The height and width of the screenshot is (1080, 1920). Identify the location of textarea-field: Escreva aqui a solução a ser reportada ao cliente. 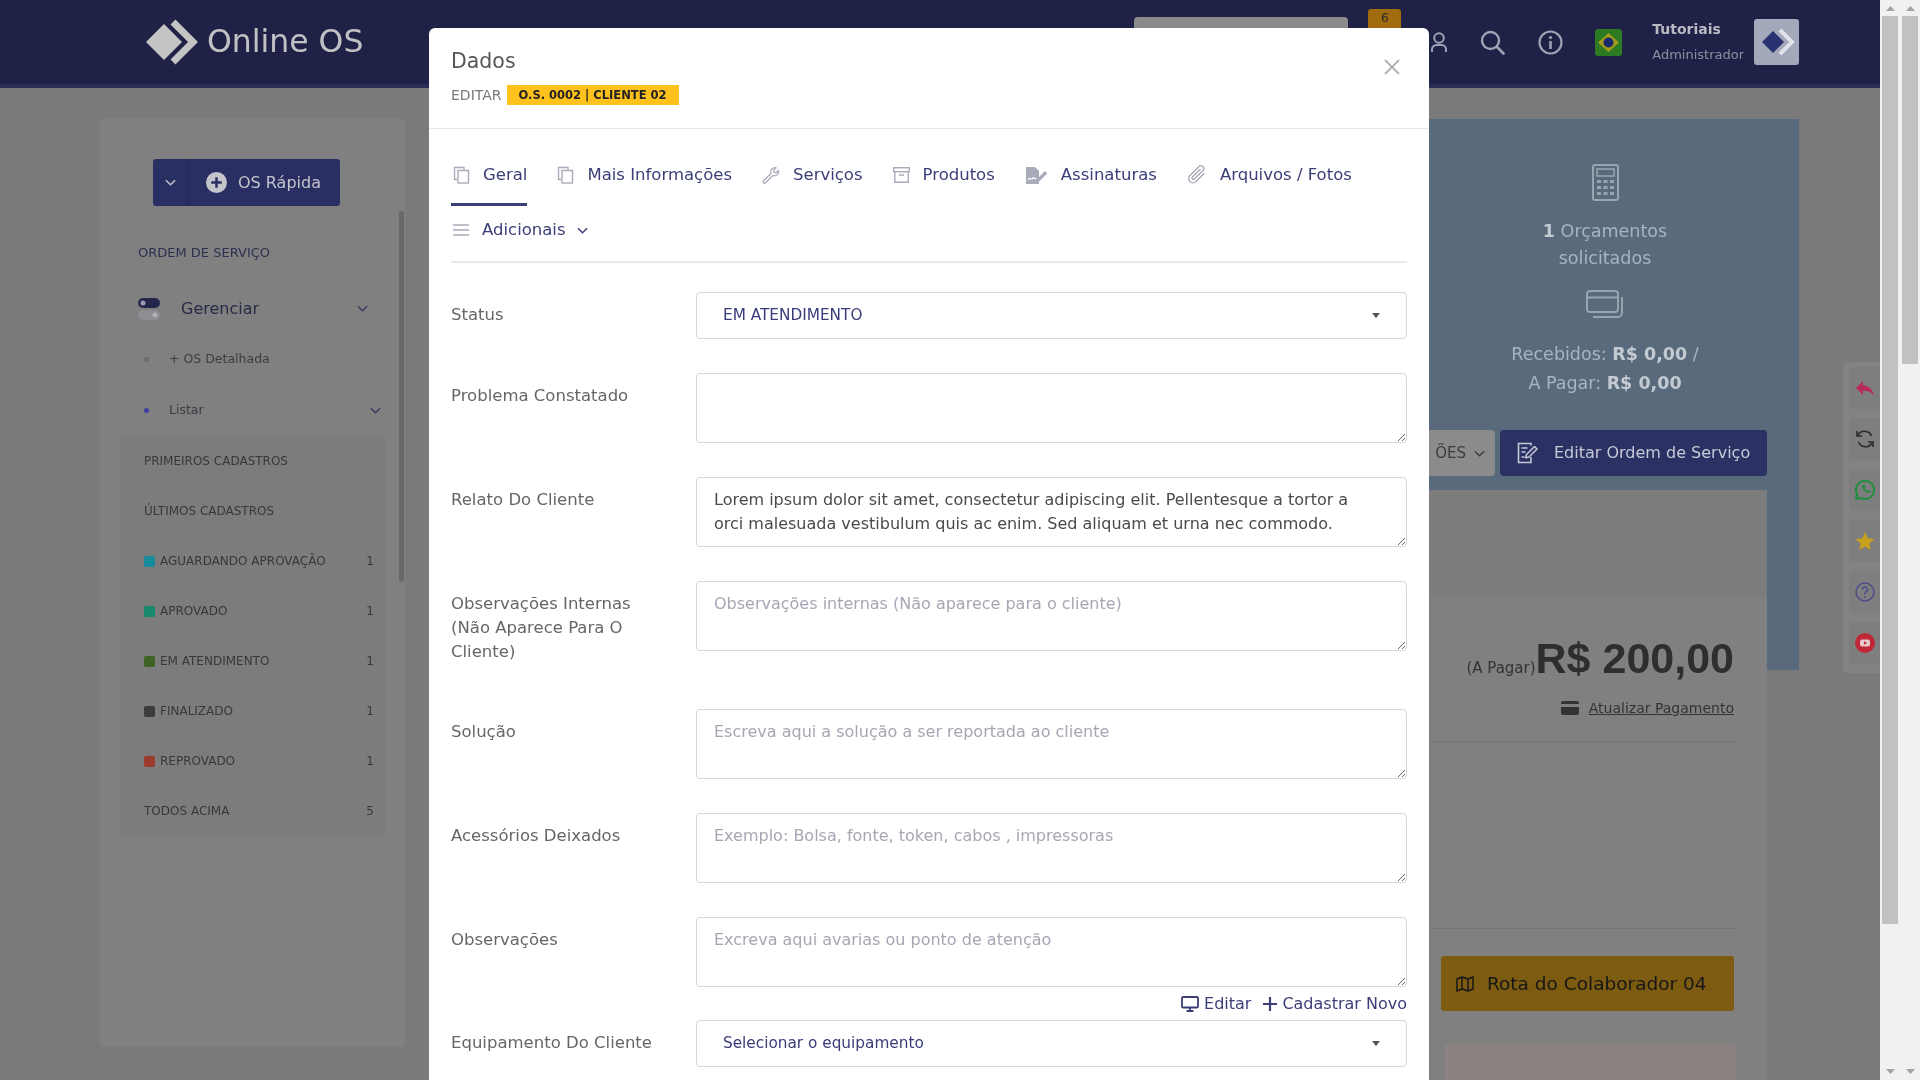
(1051, 744).